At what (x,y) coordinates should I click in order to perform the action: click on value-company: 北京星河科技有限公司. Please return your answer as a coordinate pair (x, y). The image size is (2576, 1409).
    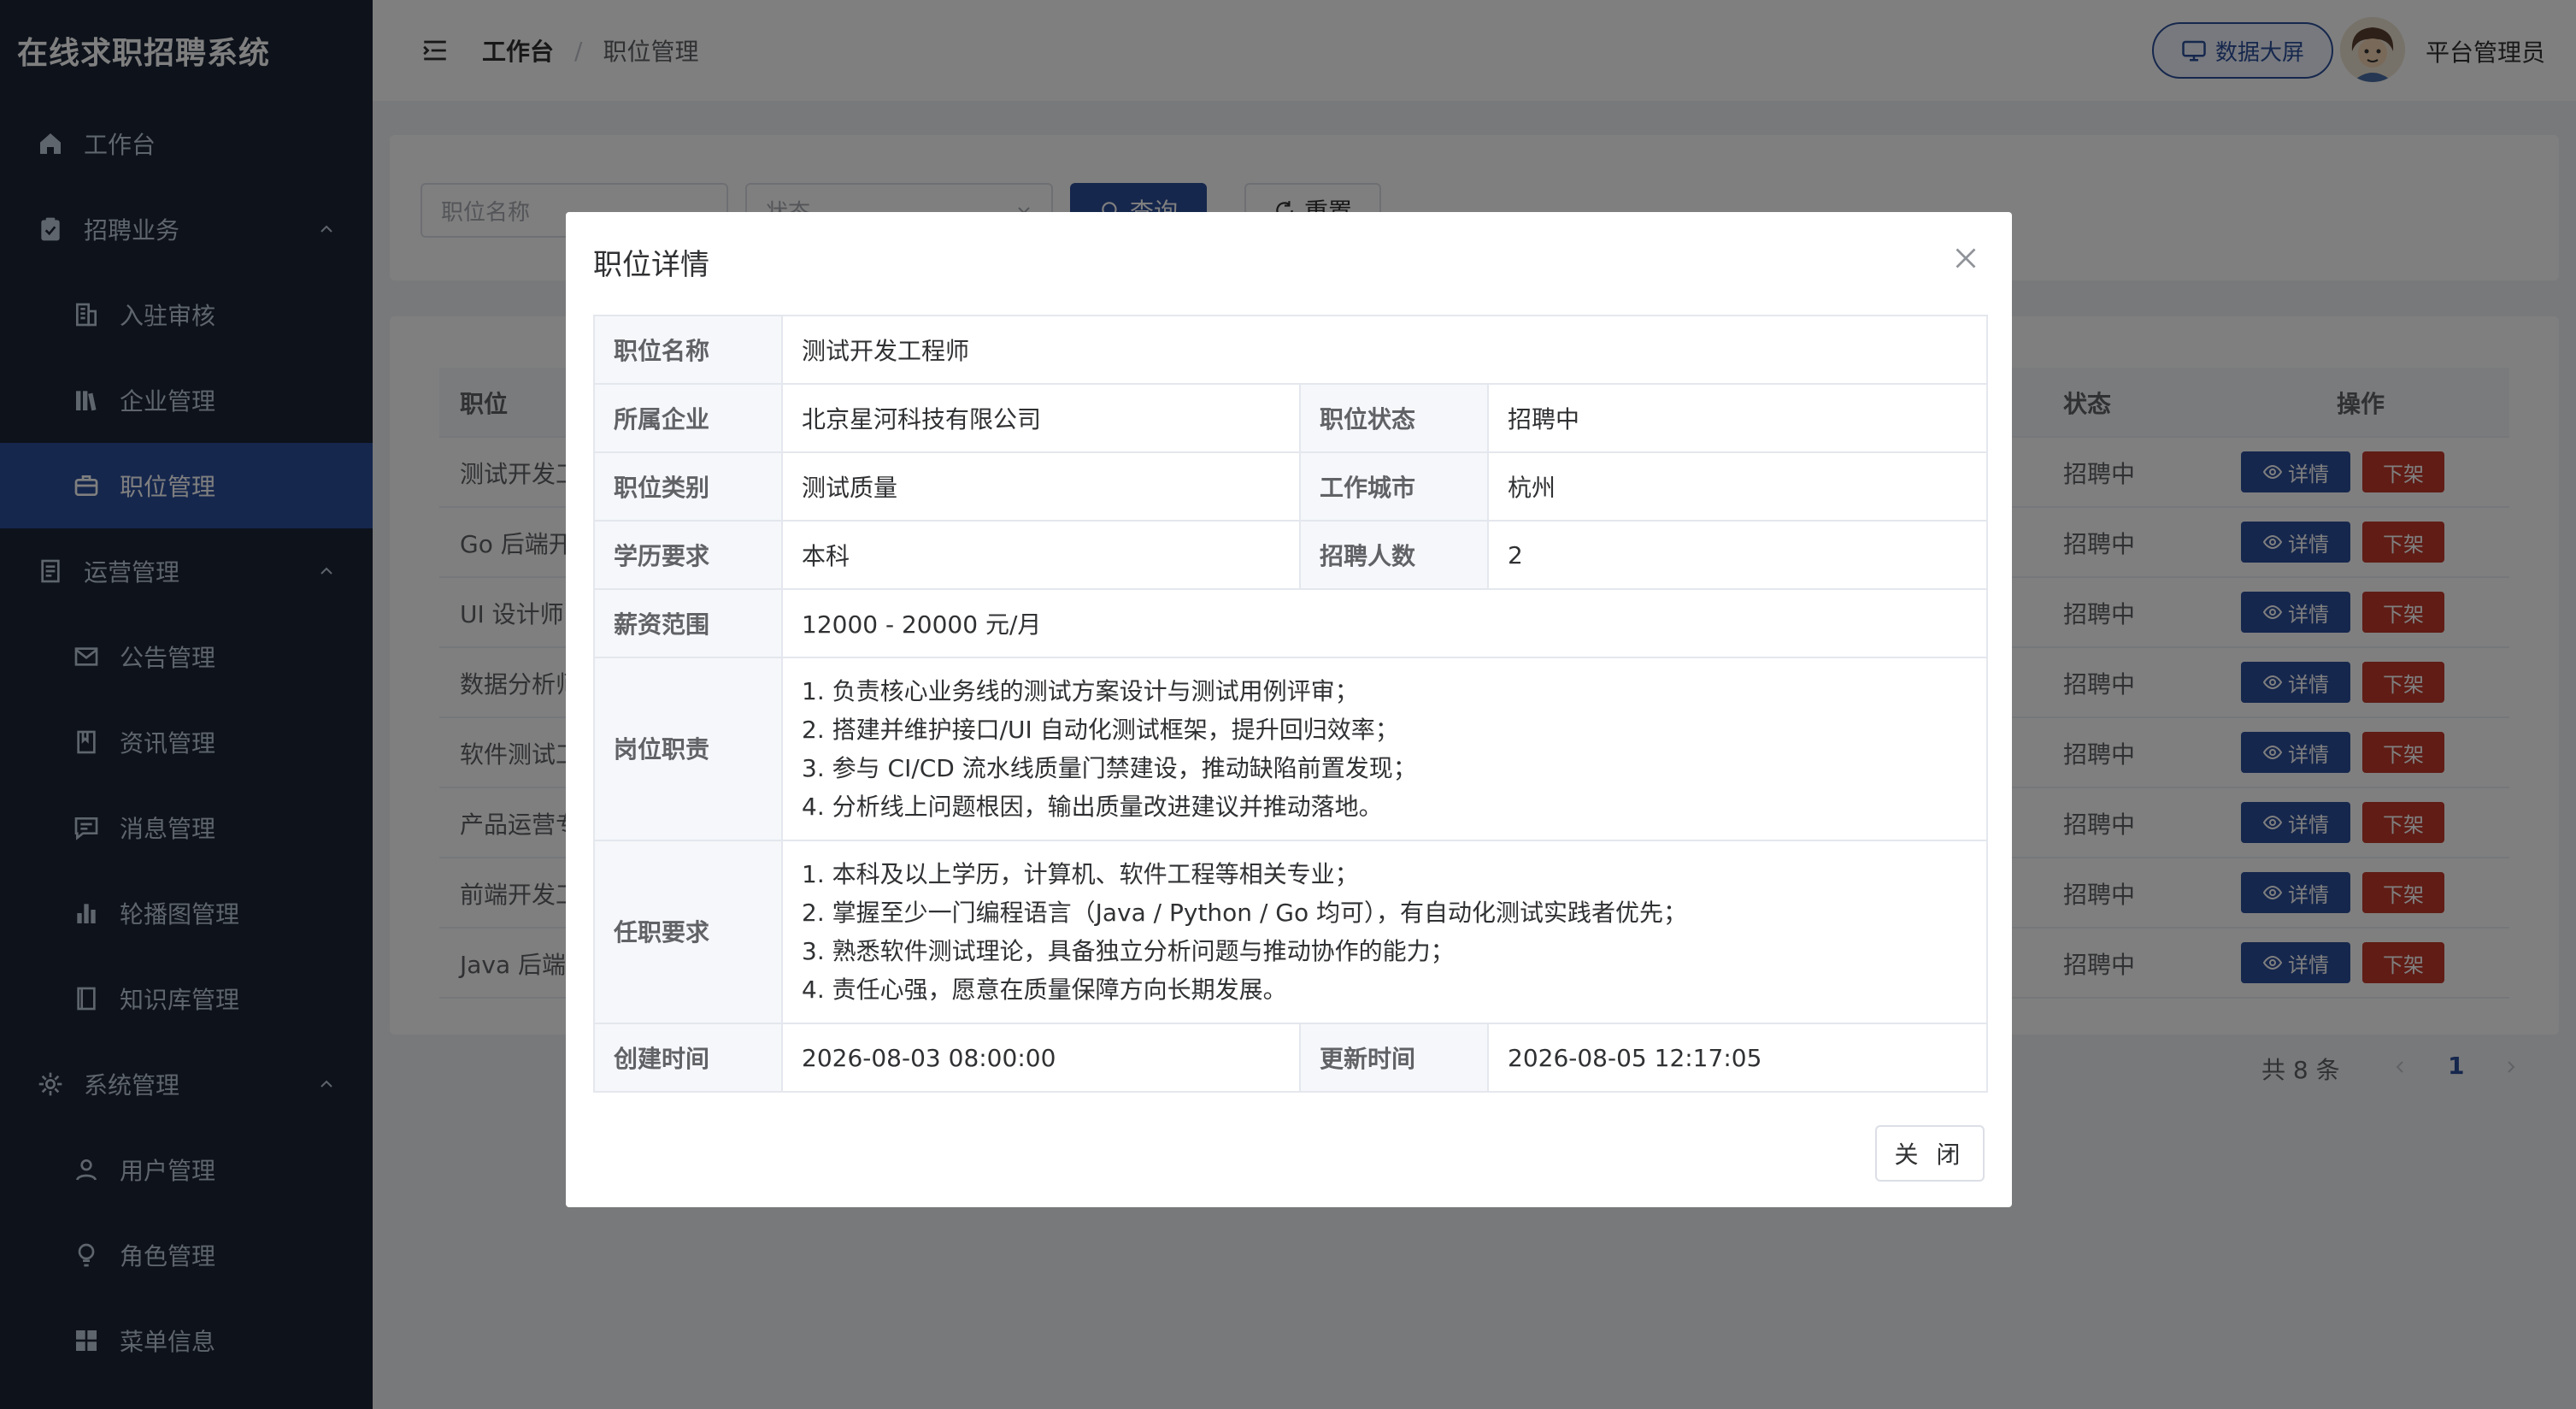
    Looking at the image, I should click on (1041, 418).